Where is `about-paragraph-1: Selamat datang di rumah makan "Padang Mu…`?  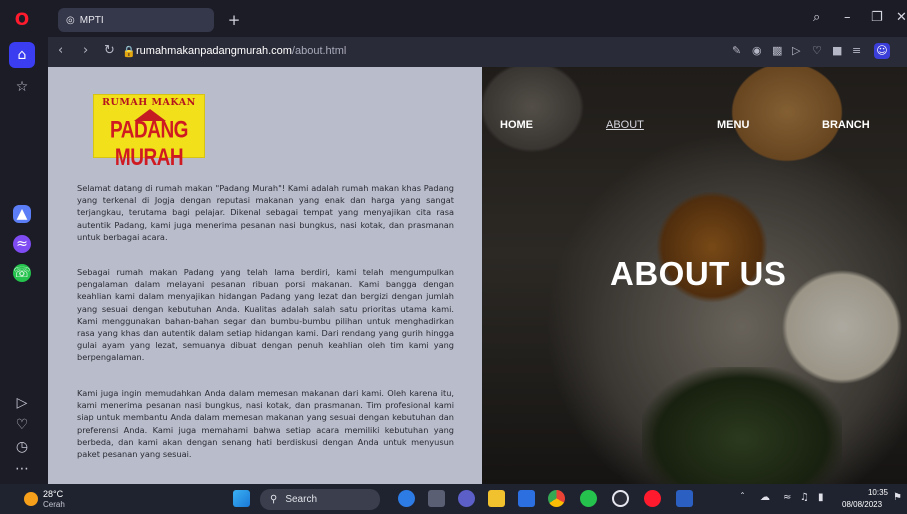 about-paragraph-1: Selamat datang di rumah makan "Padang Mu… is located at coordinates (265, 212).